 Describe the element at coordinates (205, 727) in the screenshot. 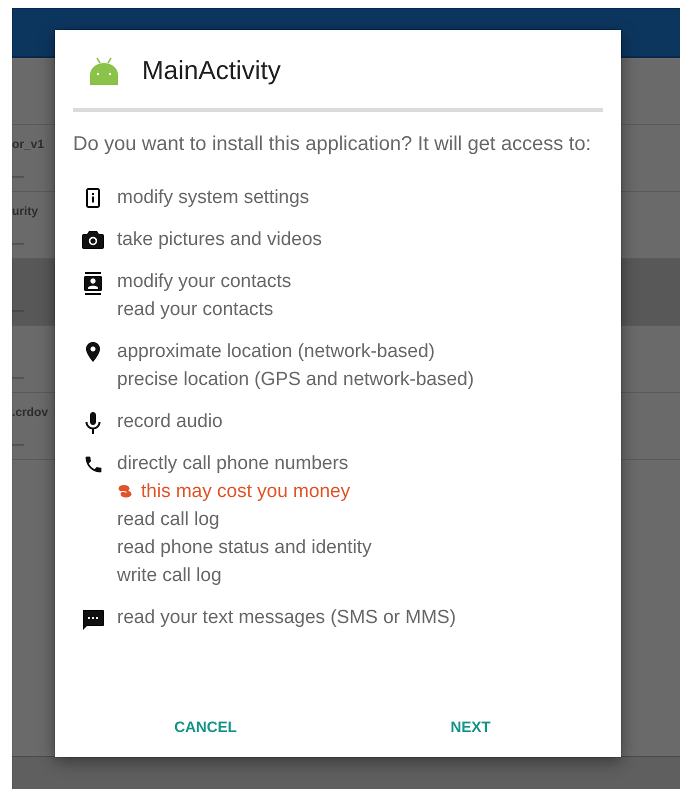

I see `dialog-button: CANCEL` at that location.